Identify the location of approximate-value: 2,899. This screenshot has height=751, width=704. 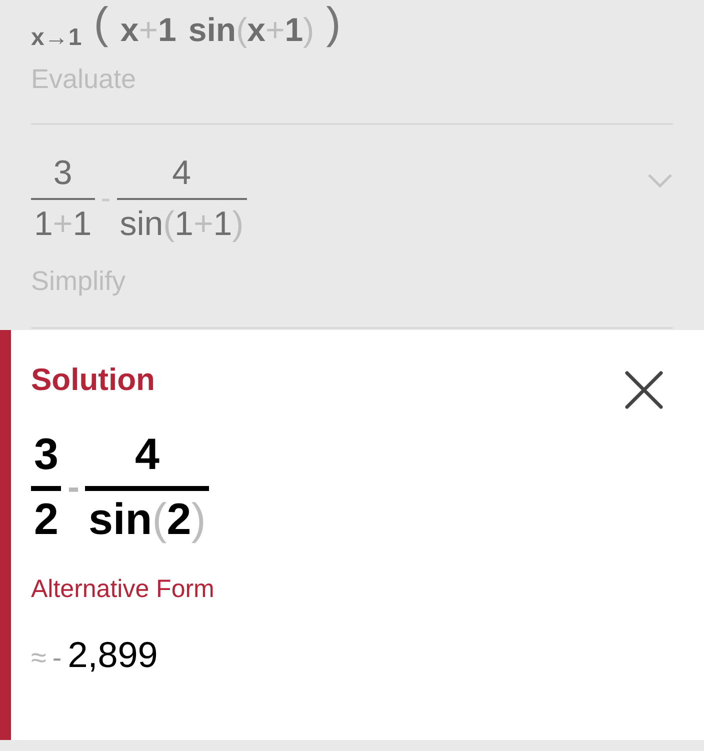
(113, 655).